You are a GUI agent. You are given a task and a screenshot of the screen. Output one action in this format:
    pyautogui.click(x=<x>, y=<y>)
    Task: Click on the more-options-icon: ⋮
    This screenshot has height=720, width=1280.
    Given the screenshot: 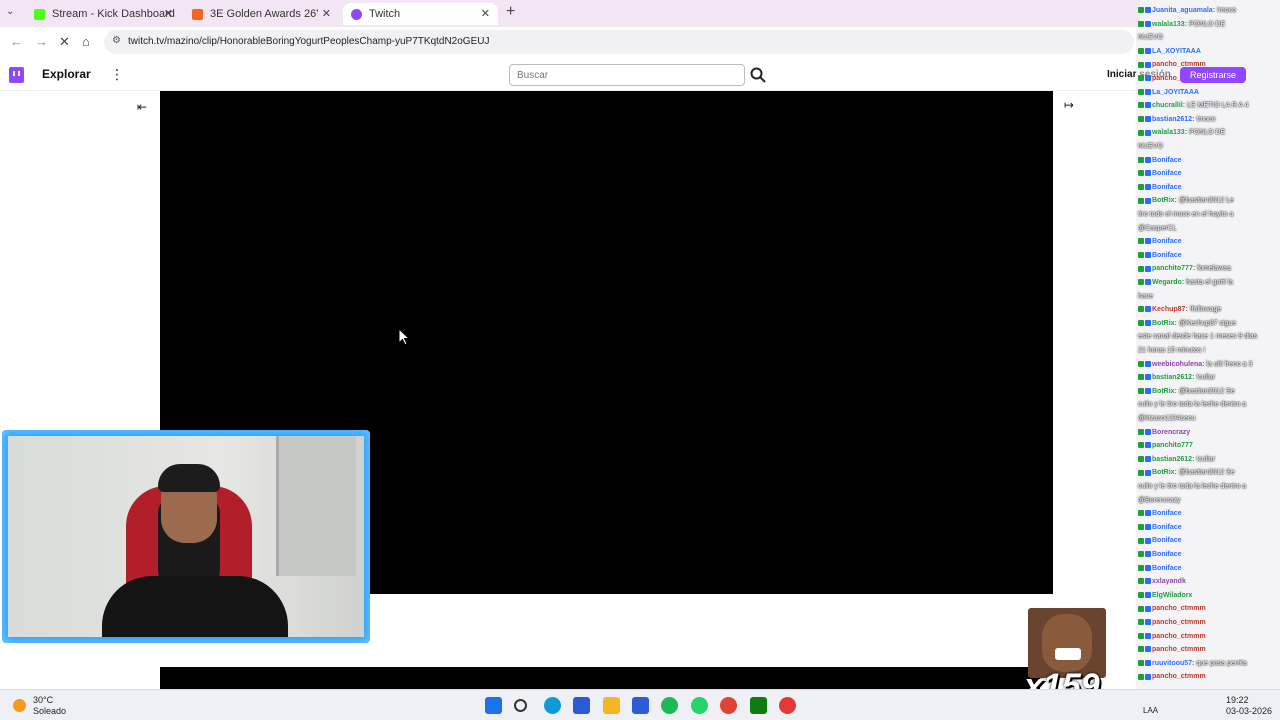 What is the action you would take?
    pyautogui.click(x=117, y=74)
    